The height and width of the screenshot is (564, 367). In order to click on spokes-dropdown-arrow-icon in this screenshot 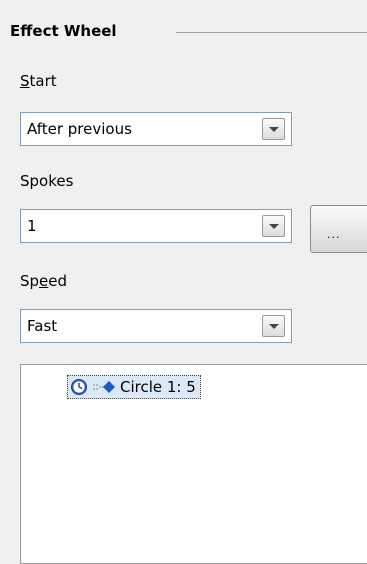, I will do `click(273, 226)`.